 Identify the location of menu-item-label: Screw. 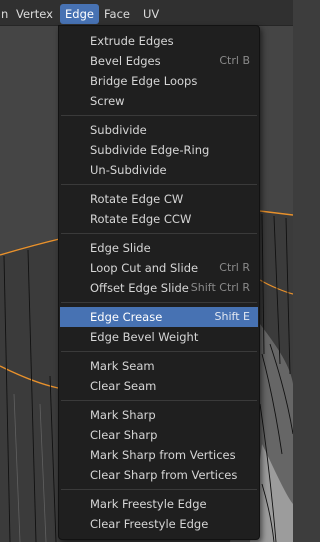
(107, 101).